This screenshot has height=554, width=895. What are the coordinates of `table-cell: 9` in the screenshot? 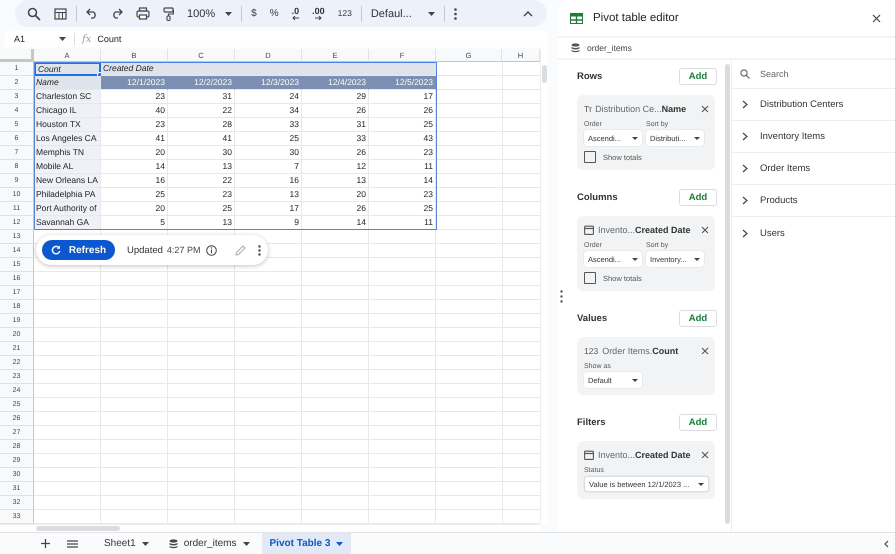 It's located at (268, 223).